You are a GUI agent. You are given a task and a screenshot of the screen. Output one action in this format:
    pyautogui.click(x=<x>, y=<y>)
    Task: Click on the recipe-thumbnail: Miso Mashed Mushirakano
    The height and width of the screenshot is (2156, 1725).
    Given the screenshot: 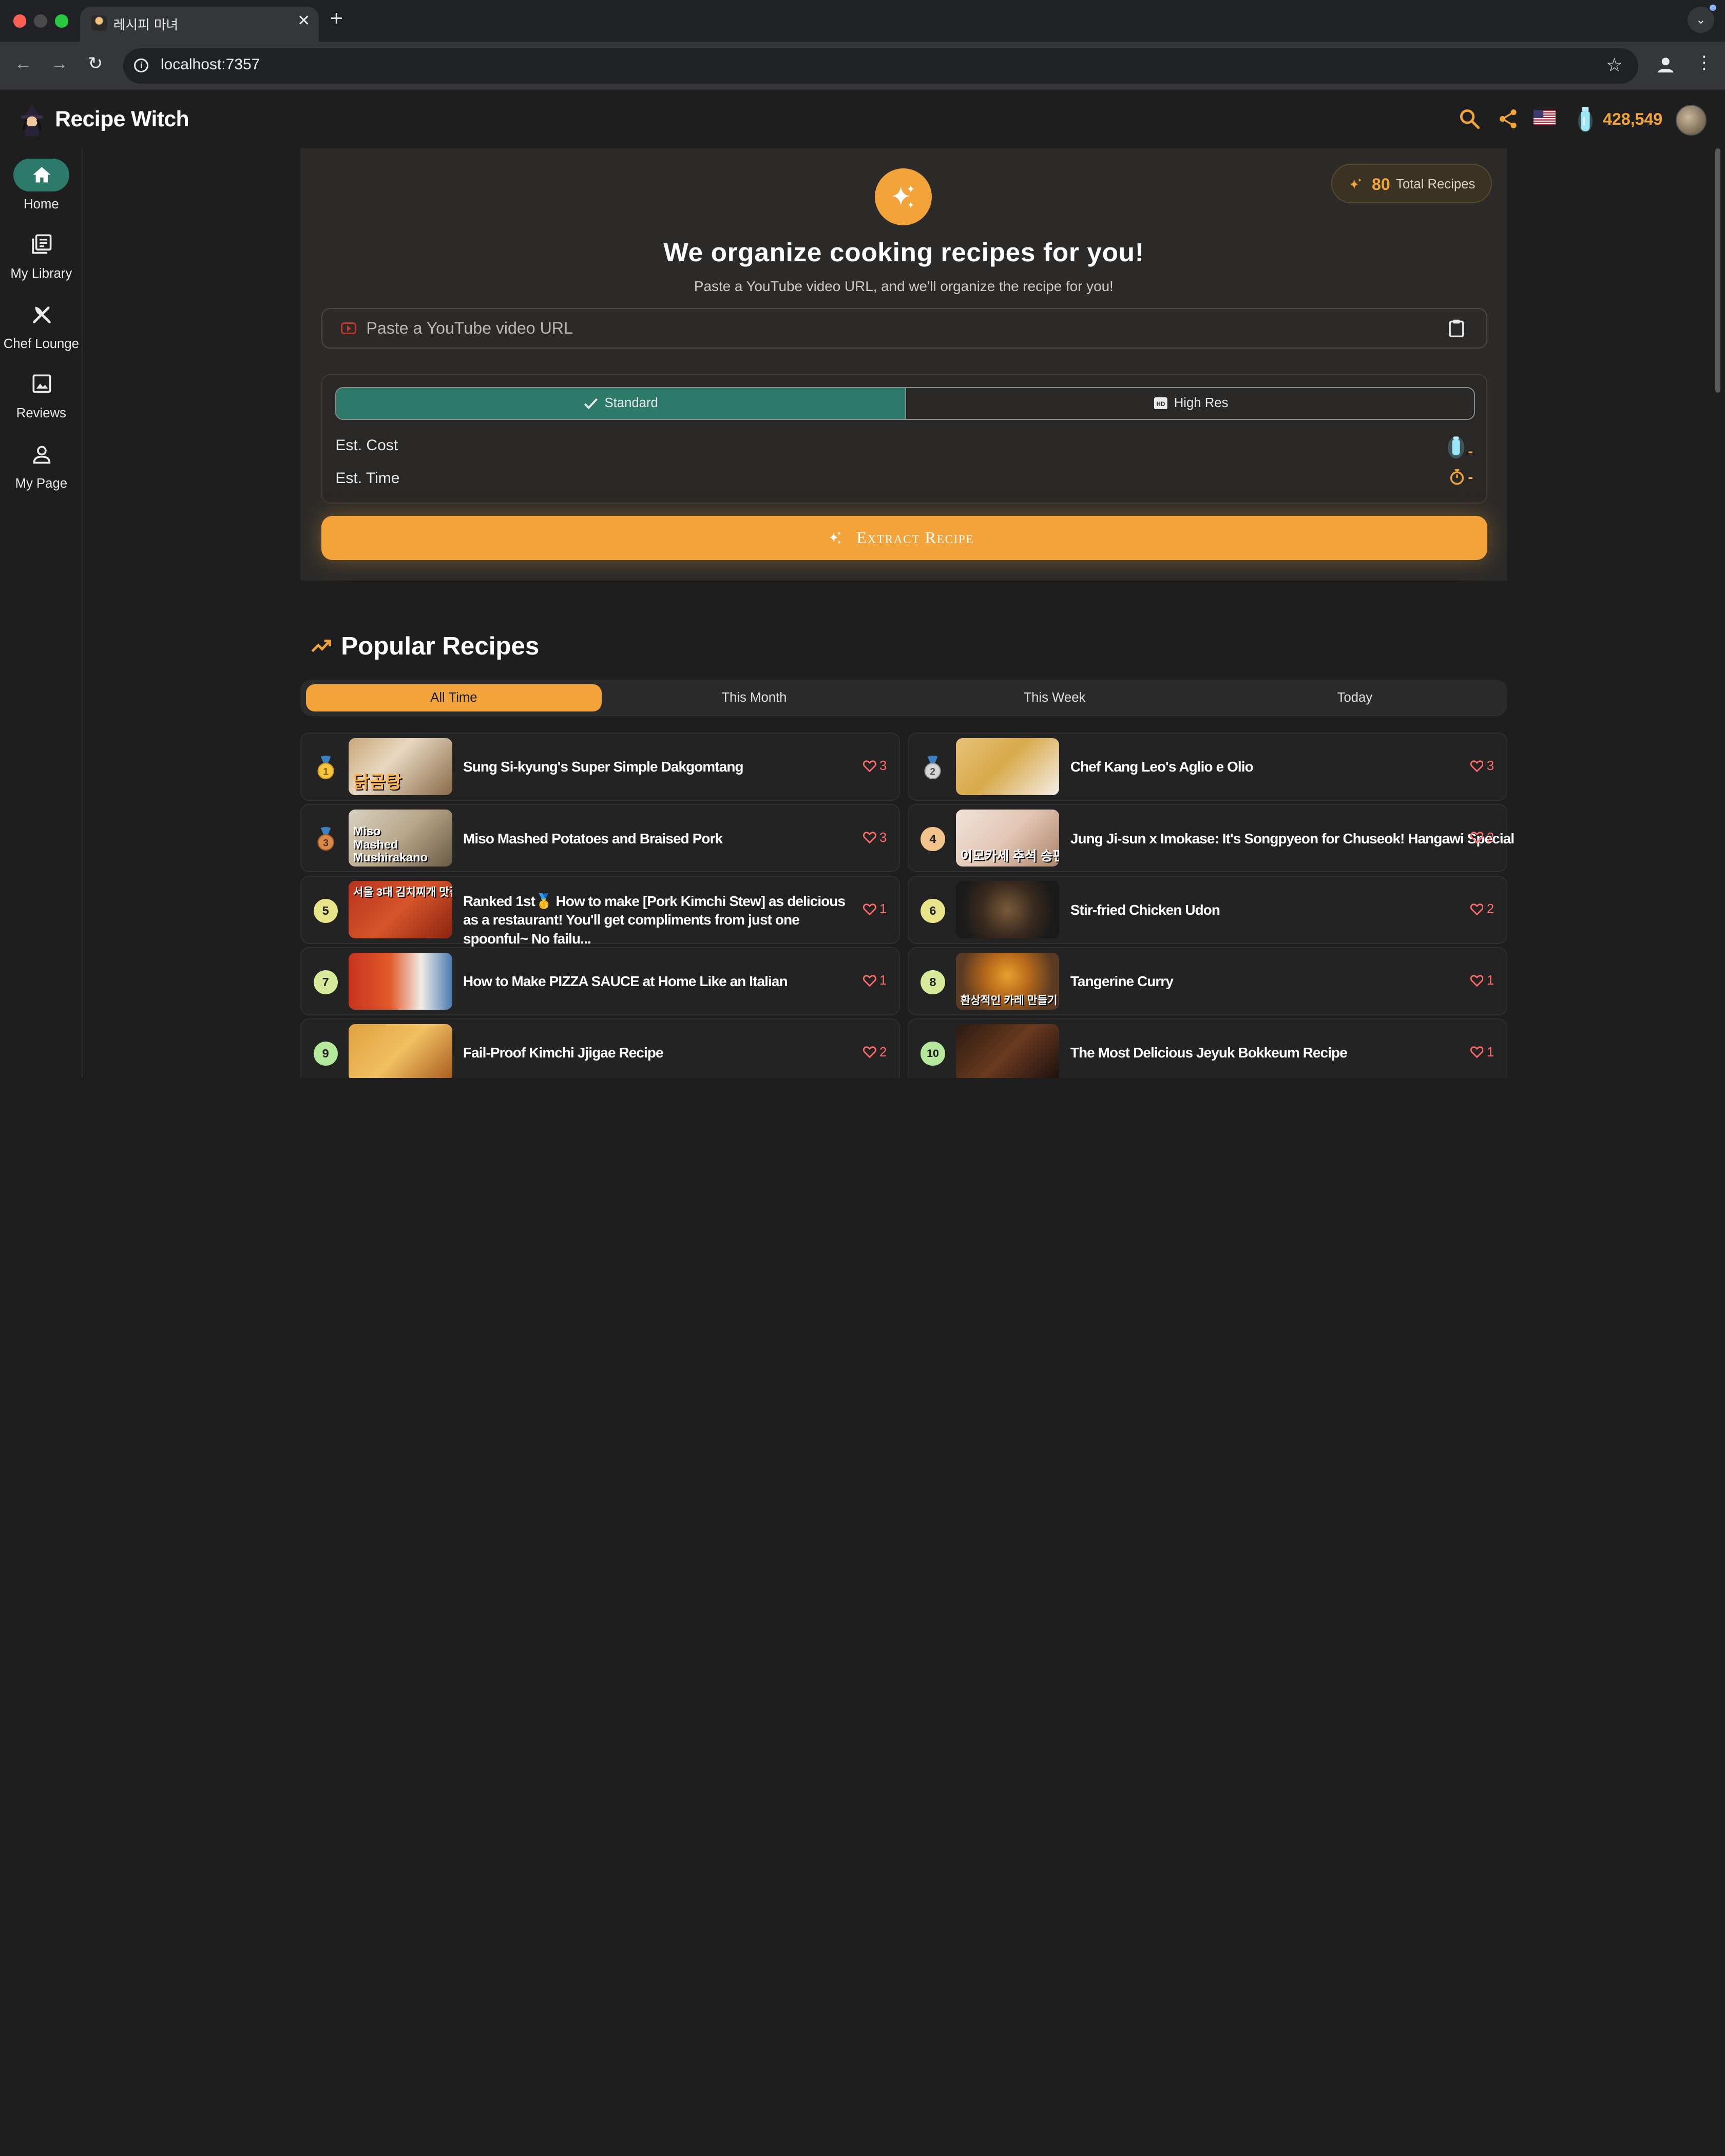 What is the action you would take?
    pyautogui.click(x=400, y=838)
    